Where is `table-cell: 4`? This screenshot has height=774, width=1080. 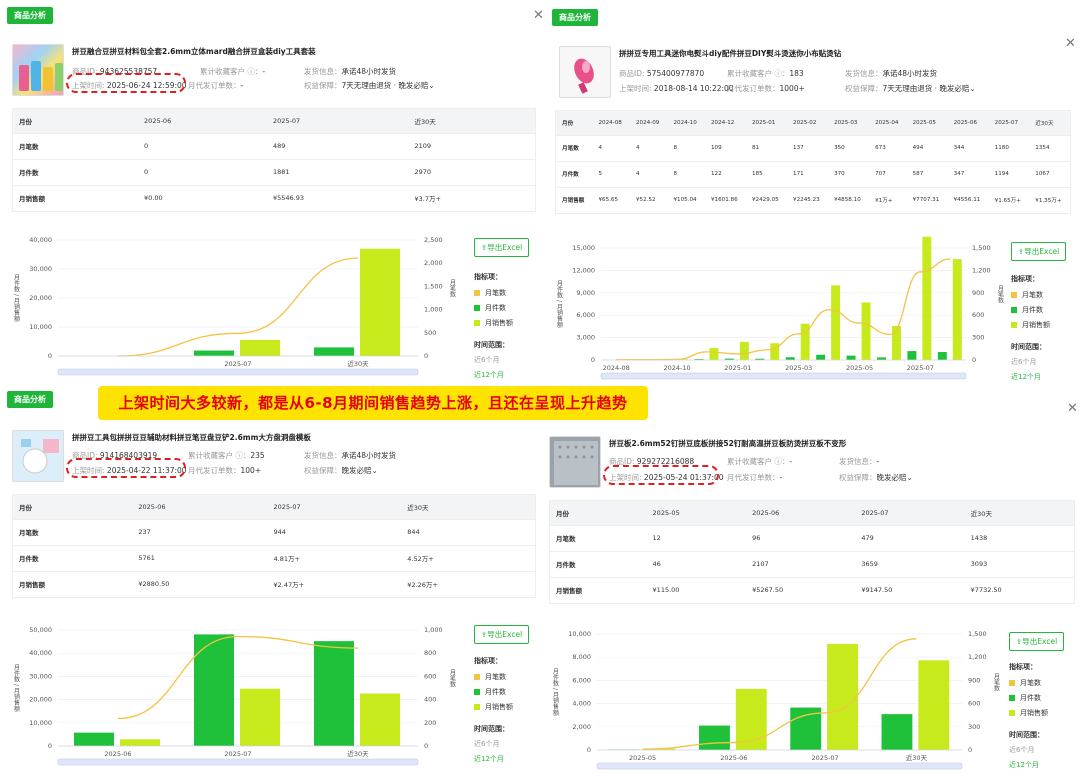
table-cell: 4 is located at coordinates (648, 147).